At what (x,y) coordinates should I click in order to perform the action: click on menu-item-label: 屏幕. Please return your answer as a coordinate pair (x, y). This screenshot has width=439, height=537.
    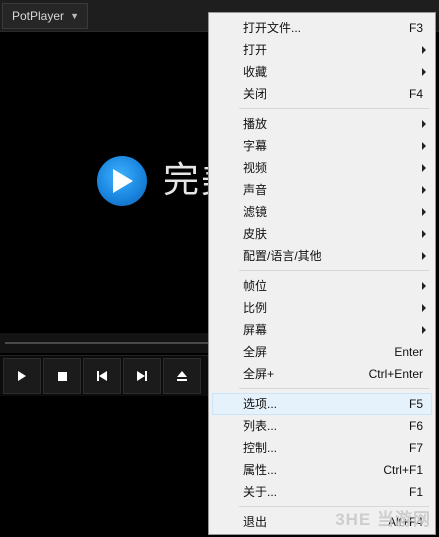
    Looking at the image, I should click on (255, 330).